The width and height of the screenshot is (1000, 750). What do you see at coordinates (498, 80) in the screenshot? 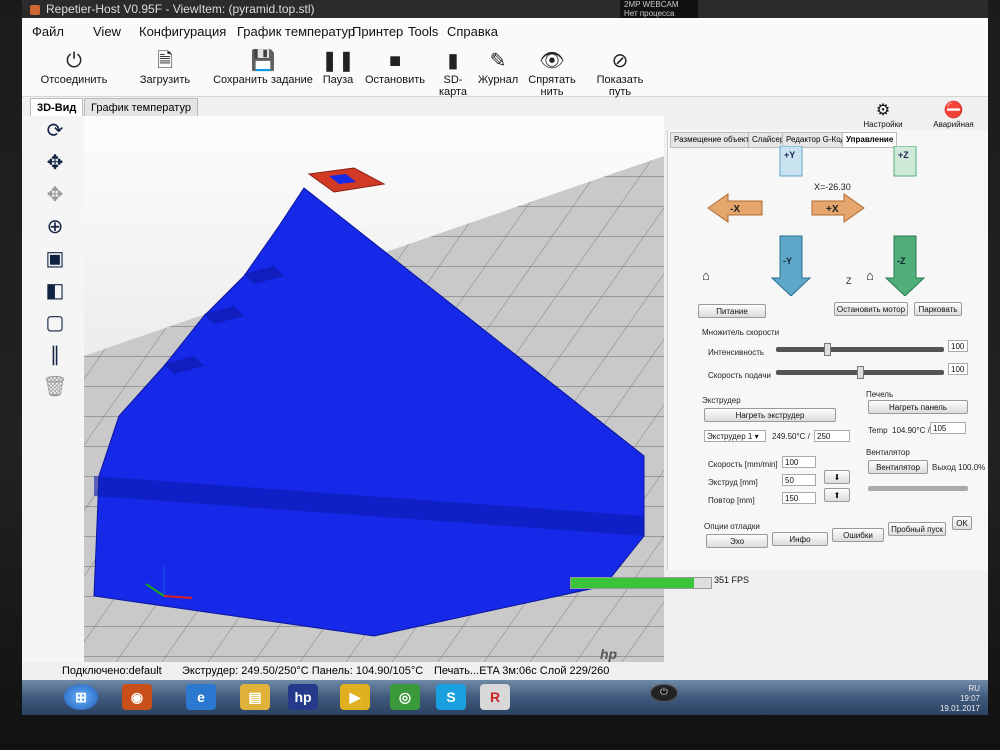
I see `log-label: Журнал` at bounding box center [498, 80].